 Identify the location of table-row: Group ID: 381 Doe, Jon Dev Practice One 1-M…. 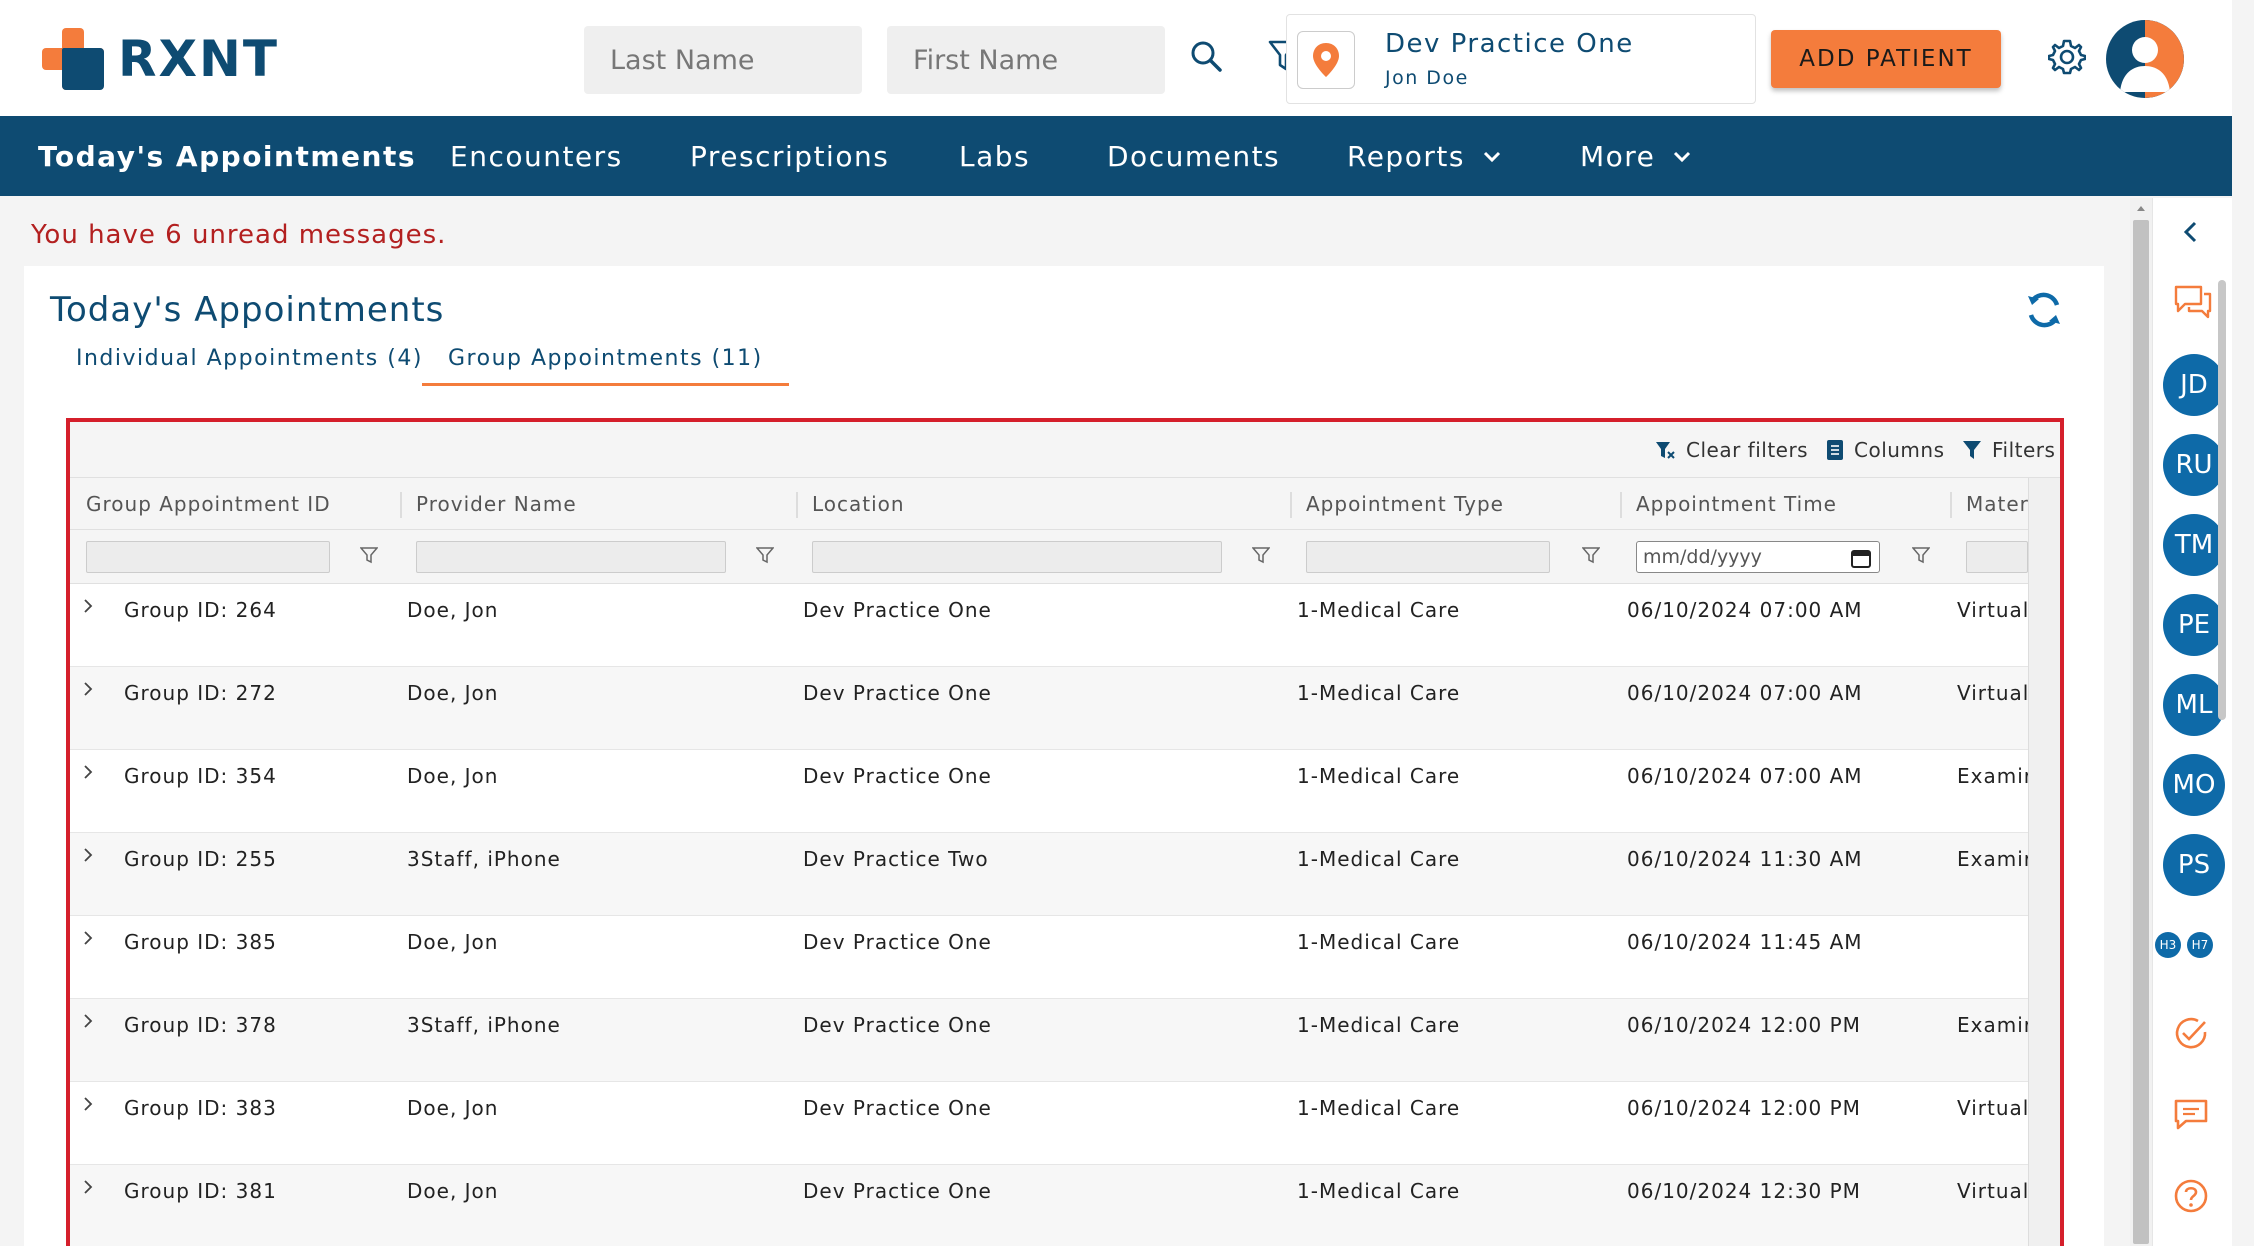
(1049, 1205).